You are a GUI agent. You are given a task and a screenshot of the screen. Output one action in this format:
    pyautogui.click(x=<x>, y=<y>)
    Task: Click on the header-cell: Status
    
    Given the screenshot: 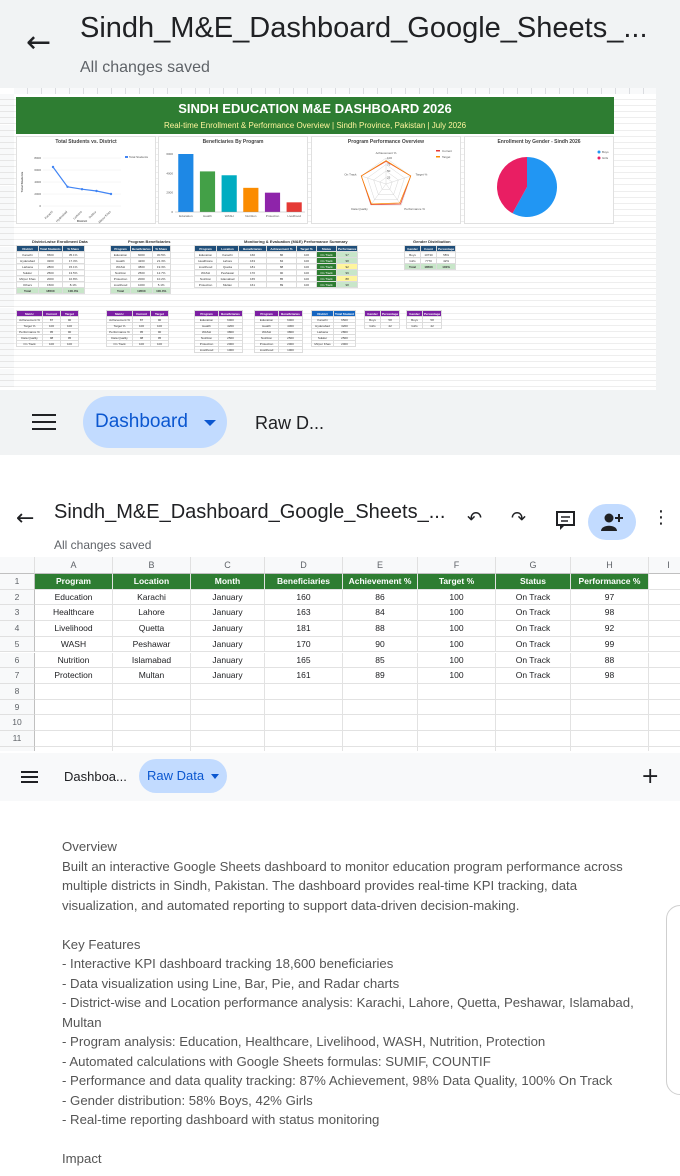 What is the action you would take?
    pyautogui.click(x=533, y=582)
    